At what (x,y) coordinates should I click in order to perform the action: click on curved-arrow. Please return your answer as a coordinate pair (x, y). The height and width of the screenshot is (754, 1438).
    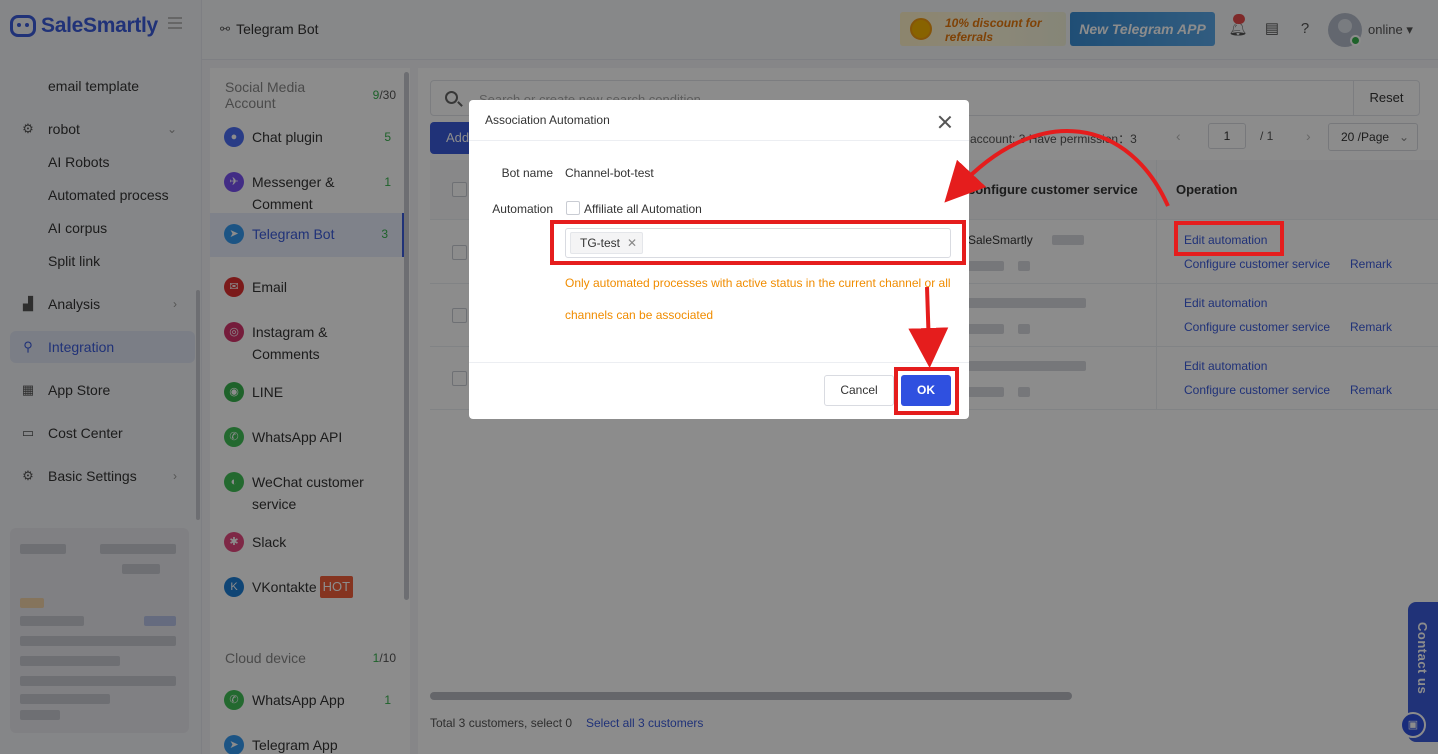
    Looking at the image, I should click on (1057, 167).